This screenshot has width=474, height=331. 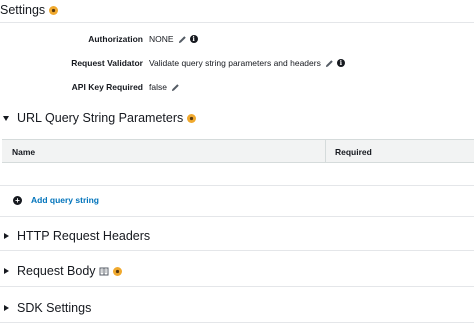 What do you see at coordinates (23, 152) in the screenshot?
I see `column-name: Name` at bounding box center [23, 152].